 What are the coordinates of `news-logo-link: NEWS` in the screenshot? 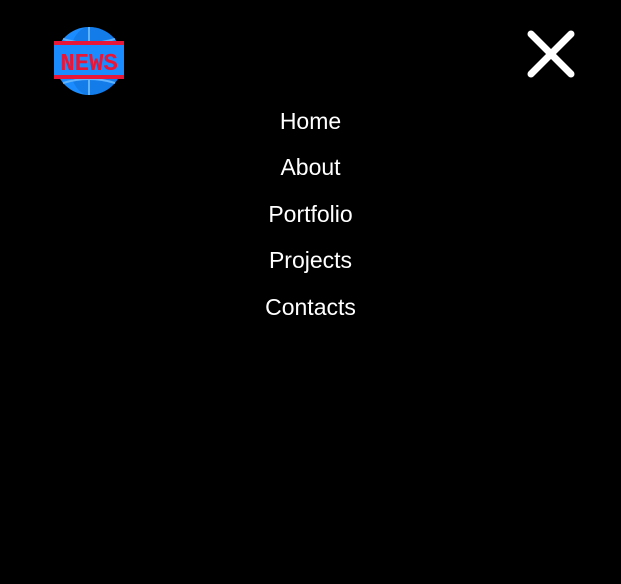 It's located at (89, 61).